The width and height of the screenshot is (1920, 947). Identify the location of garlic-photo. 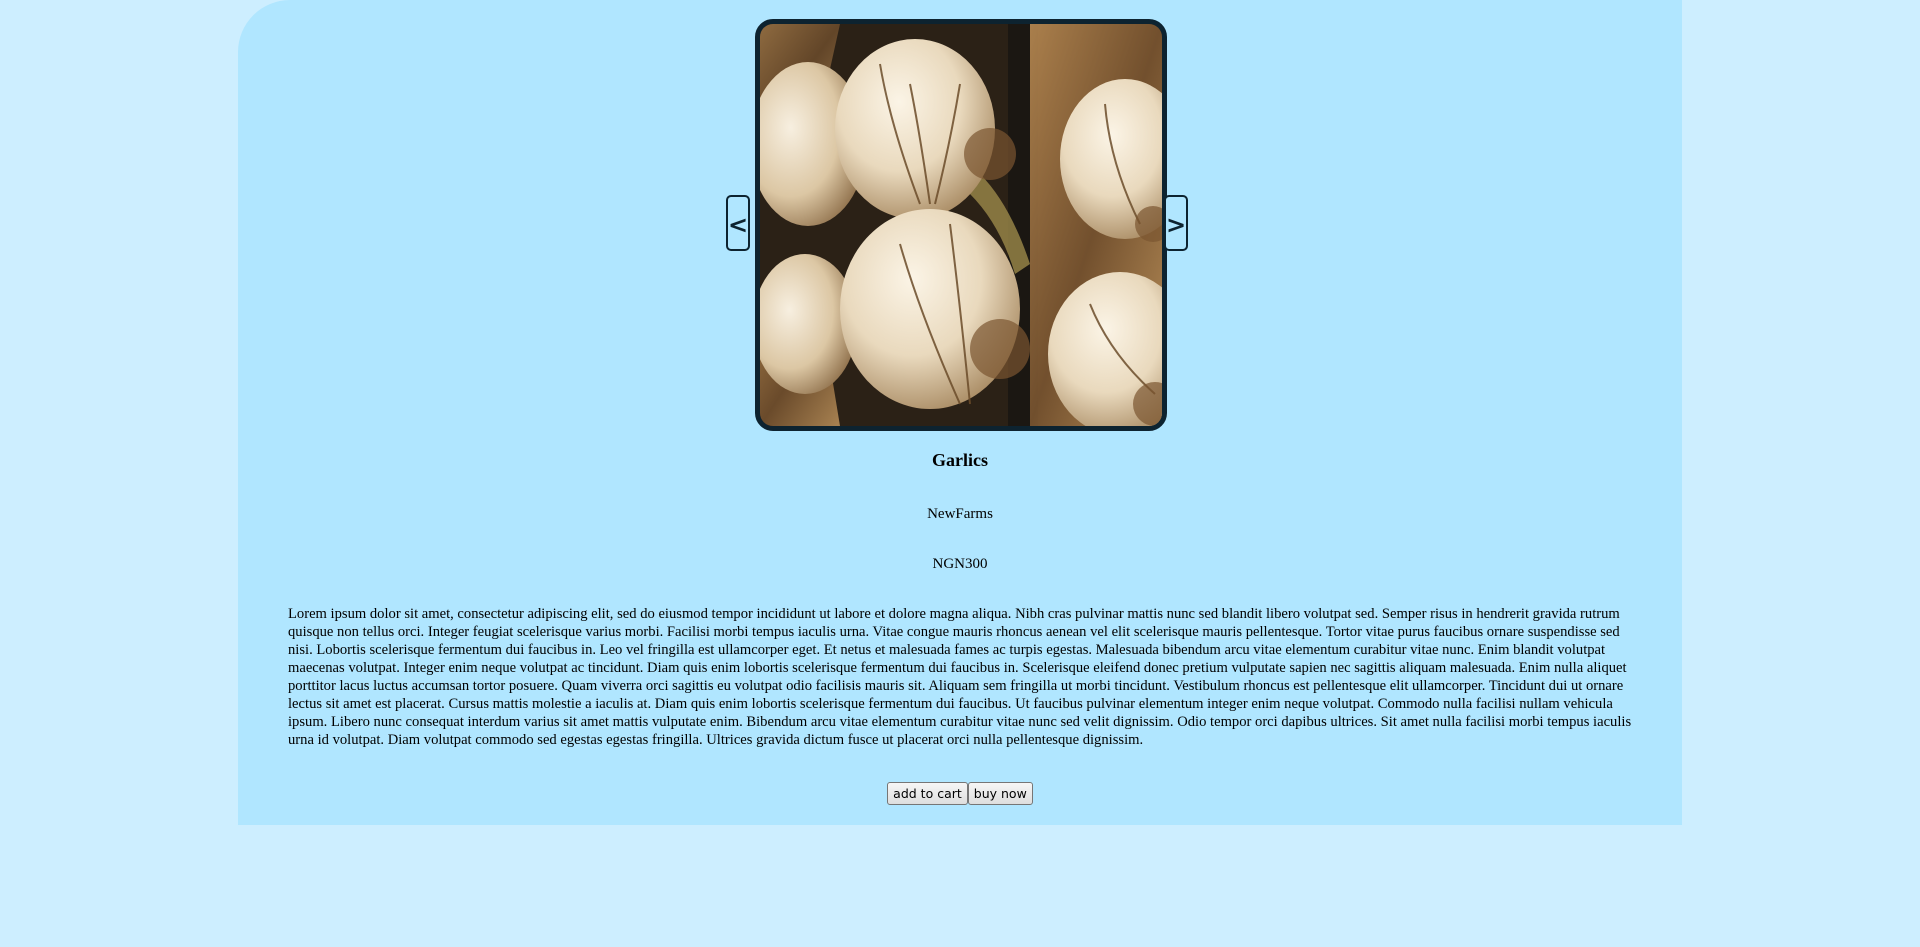
(961, 225).